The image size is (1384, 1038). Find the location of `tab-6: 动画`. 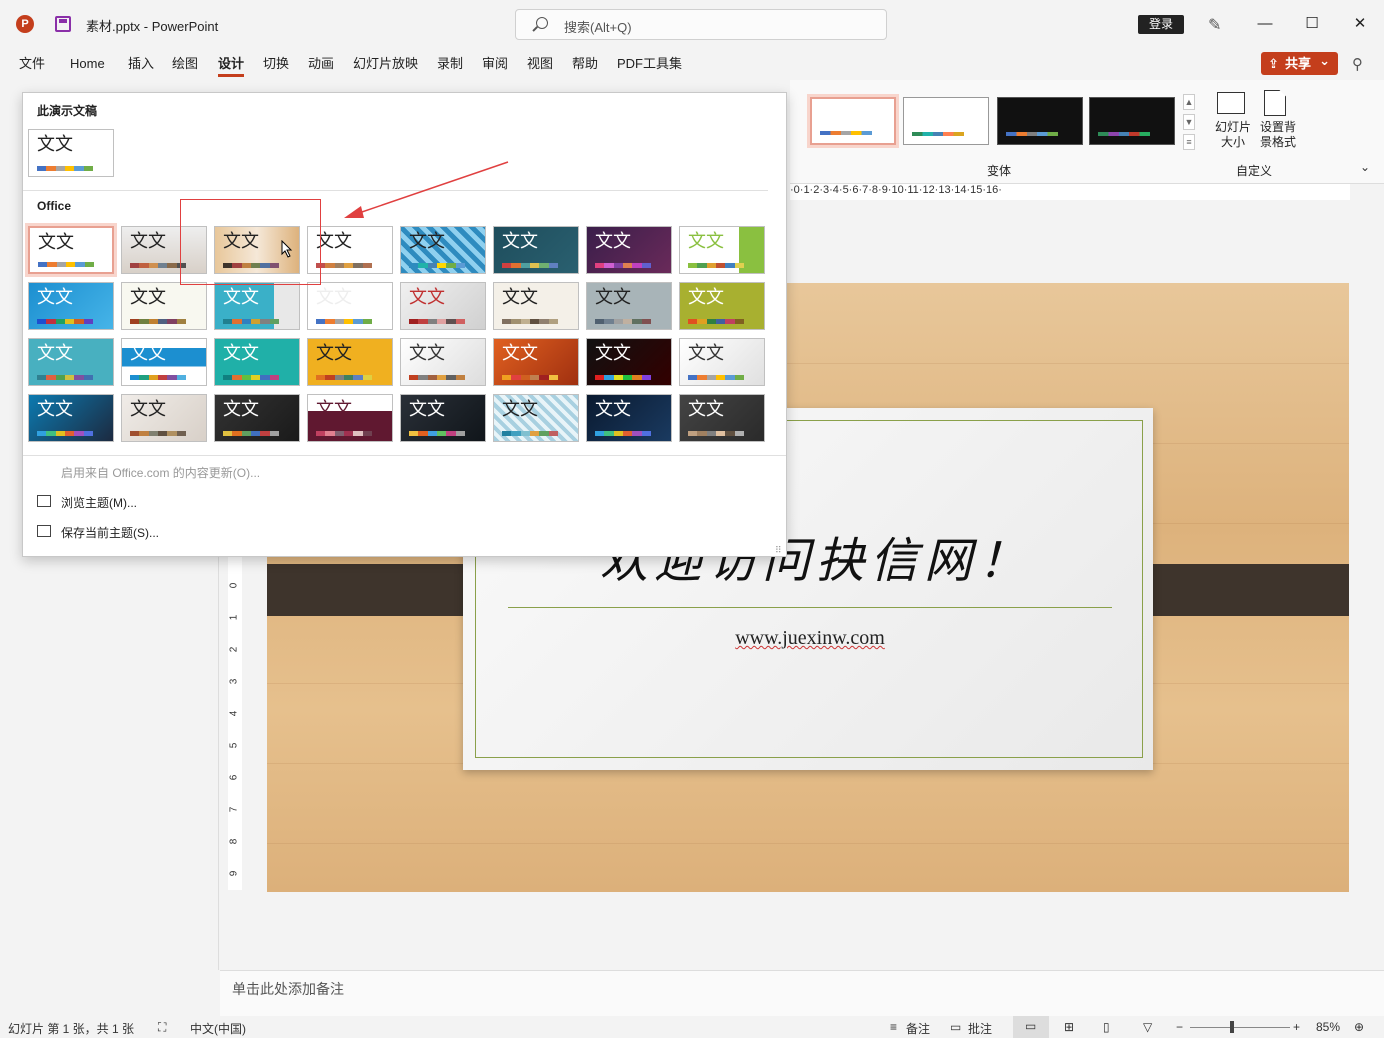

tab-6: 动画 is located at coordinates (321, 66).